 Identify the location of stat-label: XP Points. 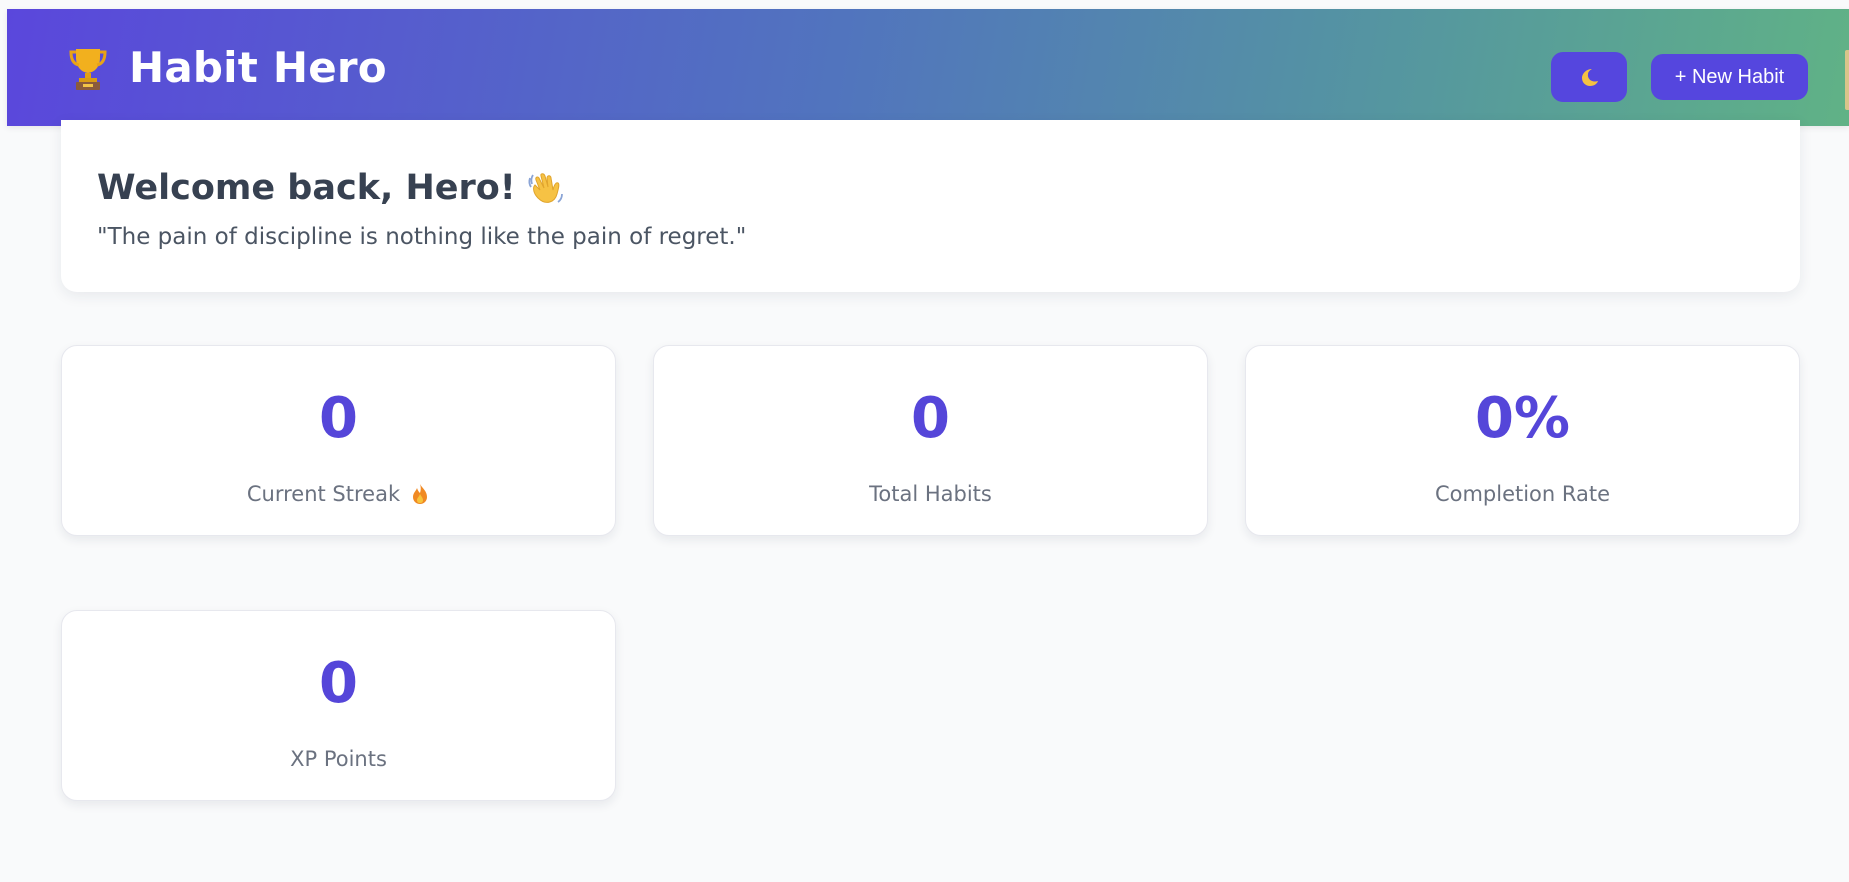
(338, 759).